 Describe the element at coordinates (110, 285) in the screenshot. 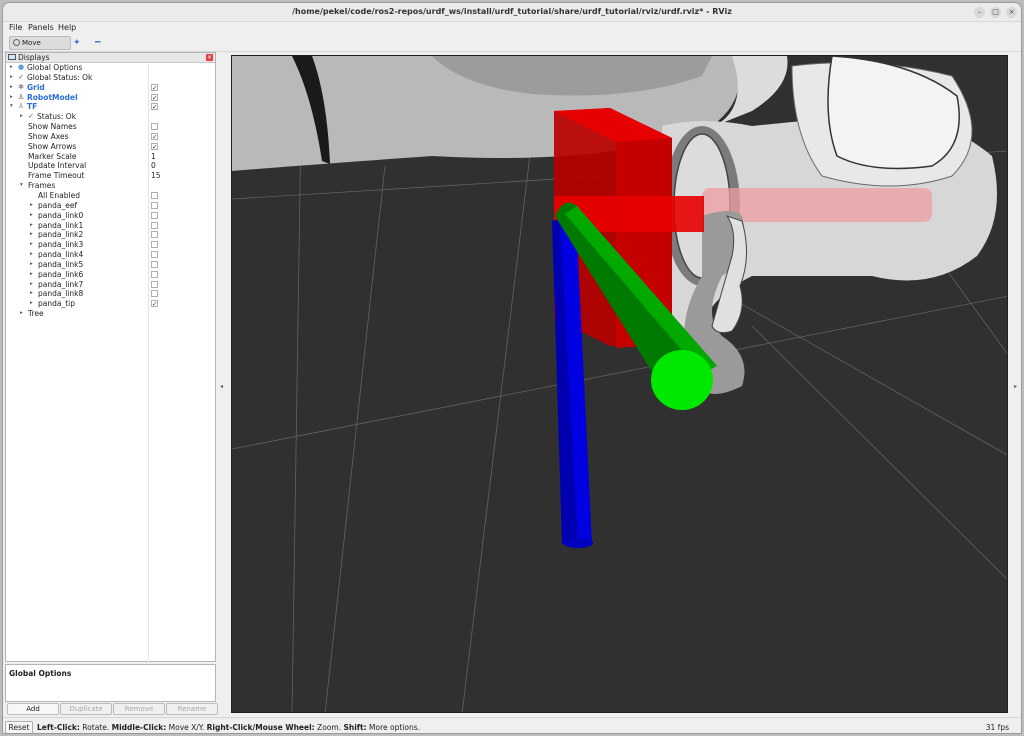

I see `display-row-panda-link7: ▸ panda_link7` at that location.